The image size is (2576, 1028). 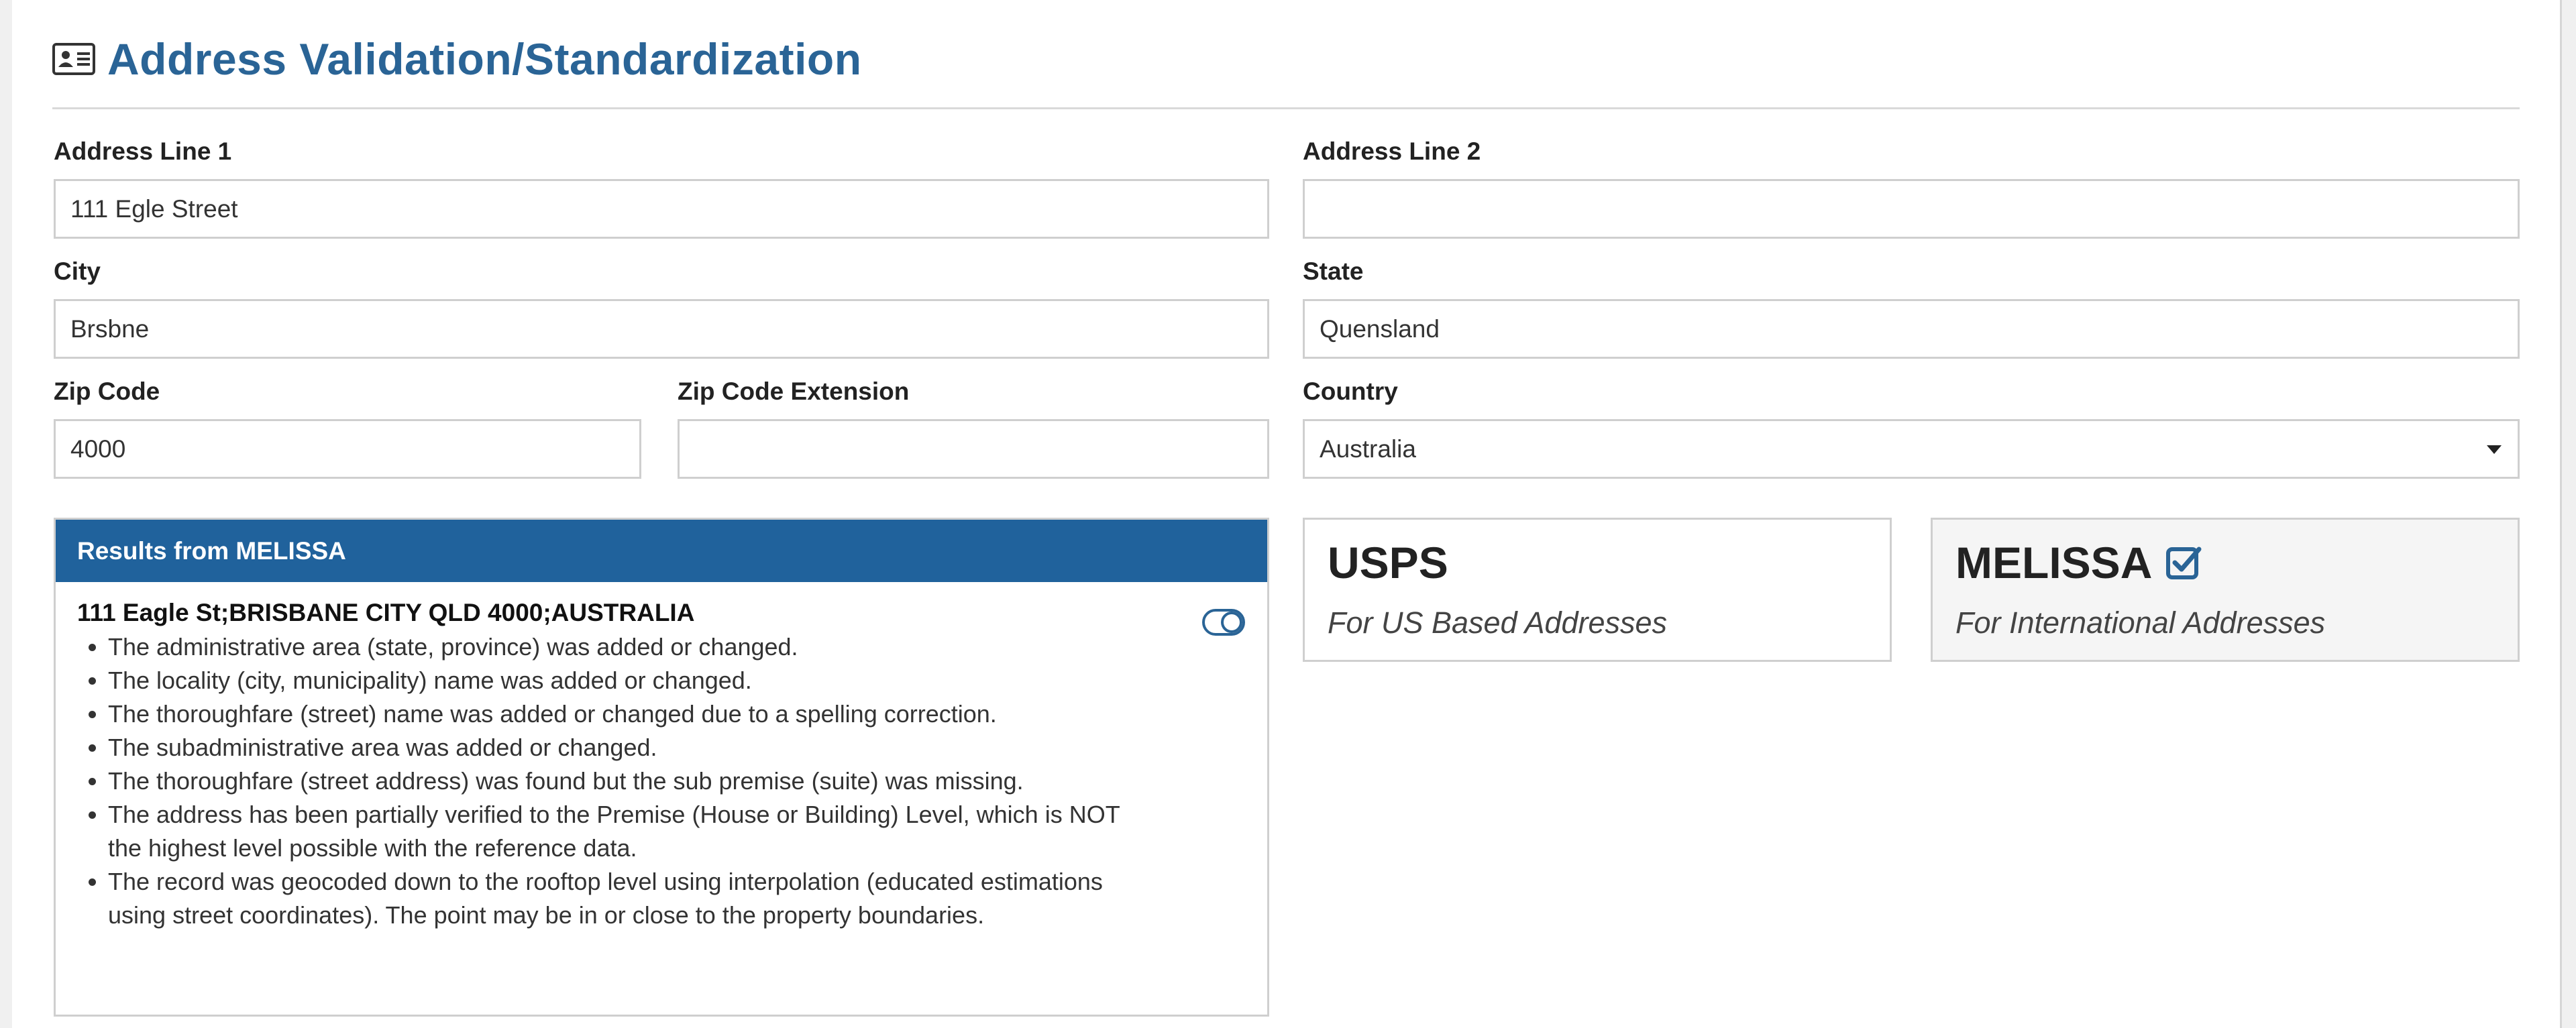 What do you see at coordinates (1223, 622) in the screenshot?
I see `toggle-icon` at bounding box center [1223, 622].